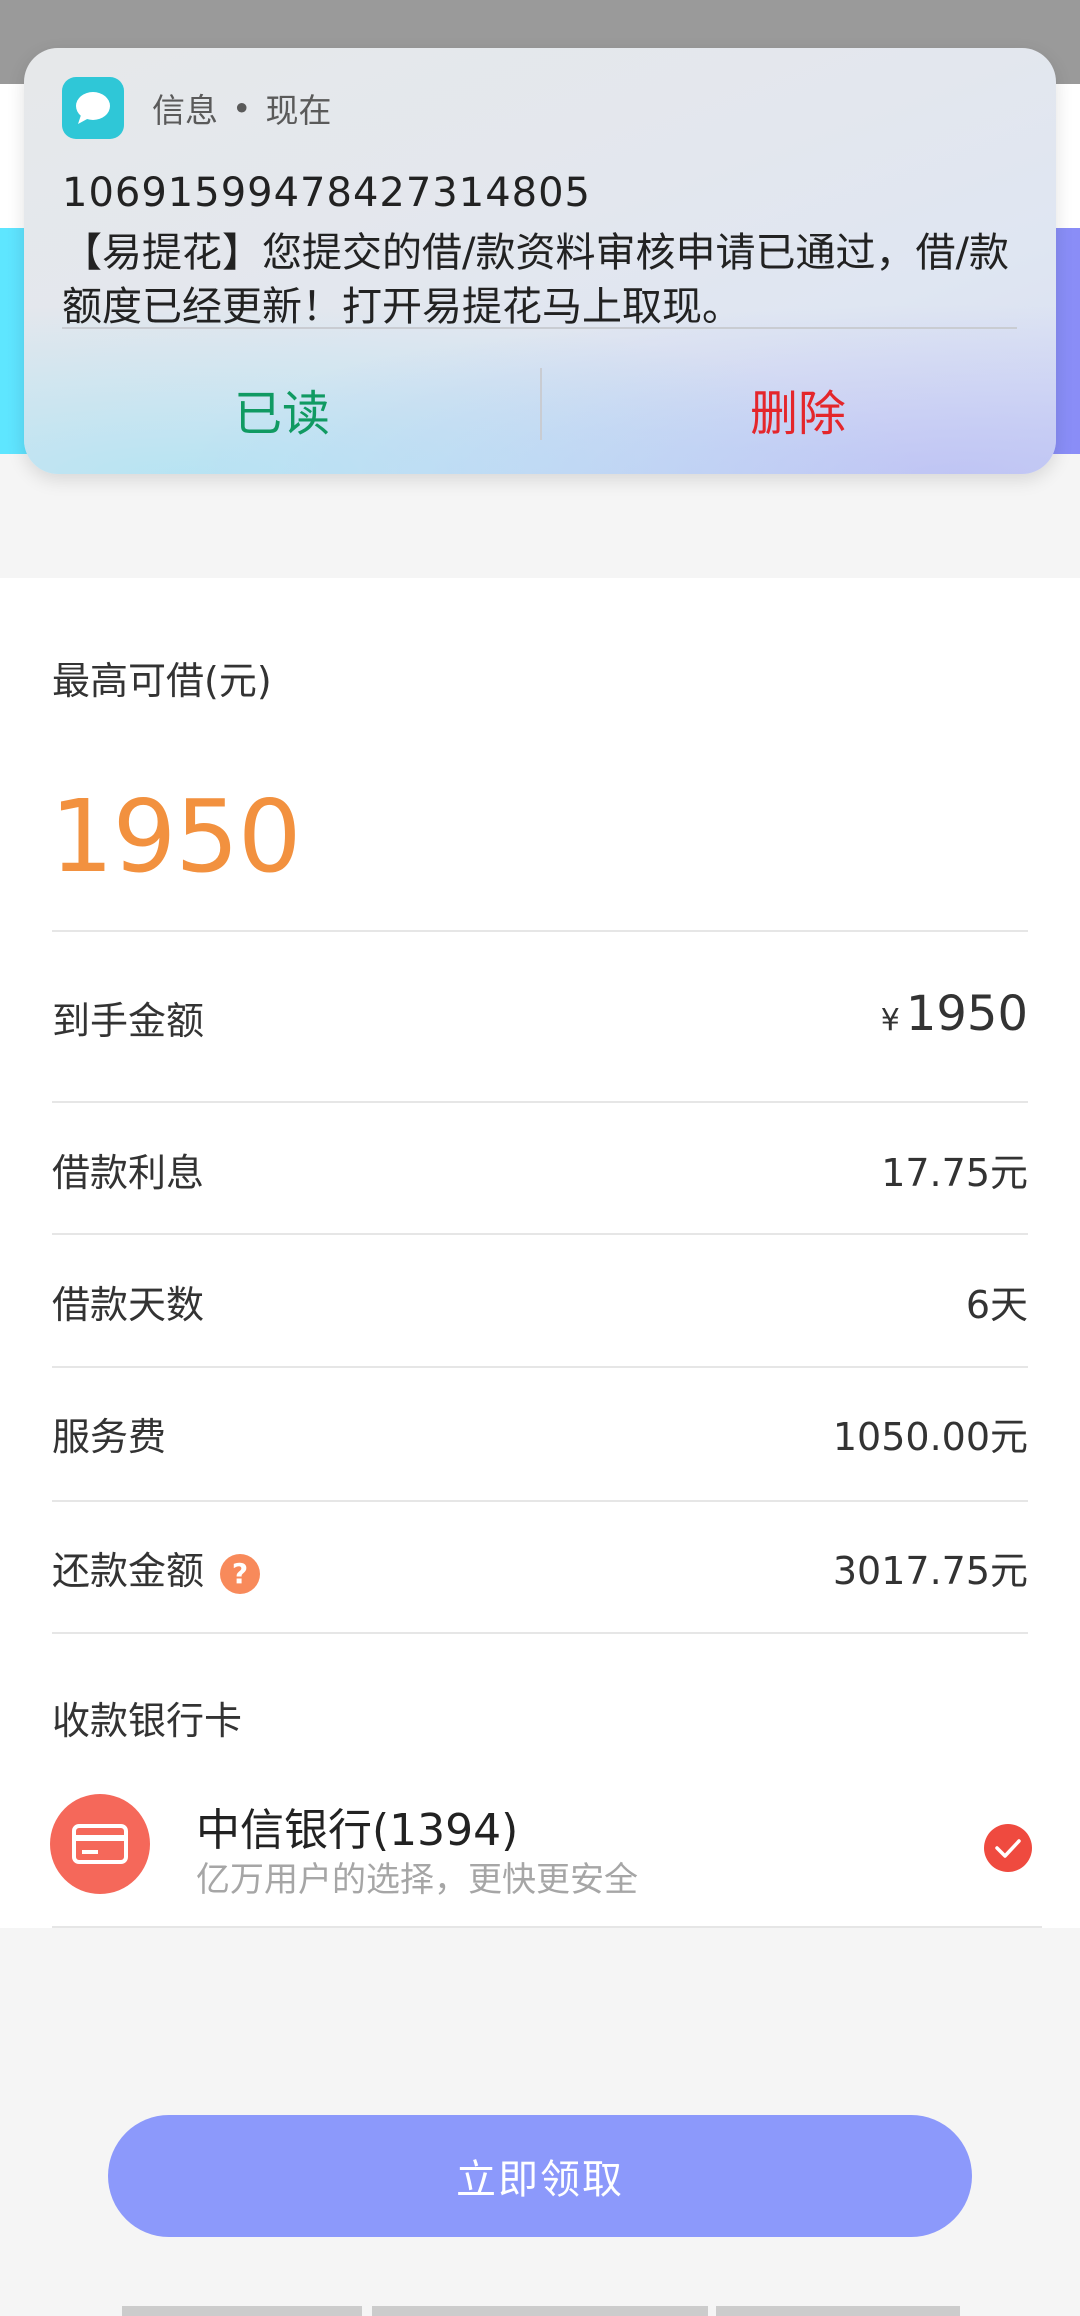 This screenshot has height=2316, width=1080. Describe the element at coordinates (996, 1305) in the screenshot. I see `loan-days-value: 6天` at that location.